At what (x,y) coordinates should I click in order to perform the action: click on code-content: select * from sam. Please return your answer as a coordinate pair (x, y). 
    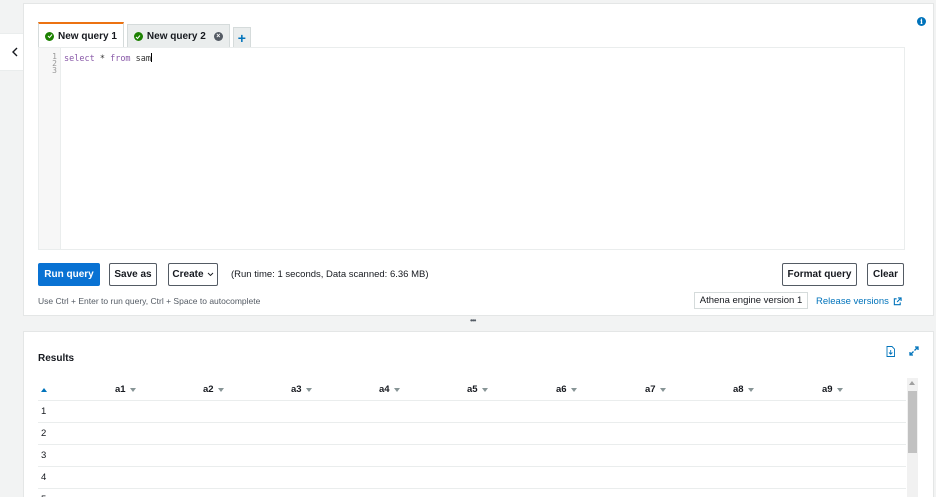
    Looking at the image, I should click on (107, 148).